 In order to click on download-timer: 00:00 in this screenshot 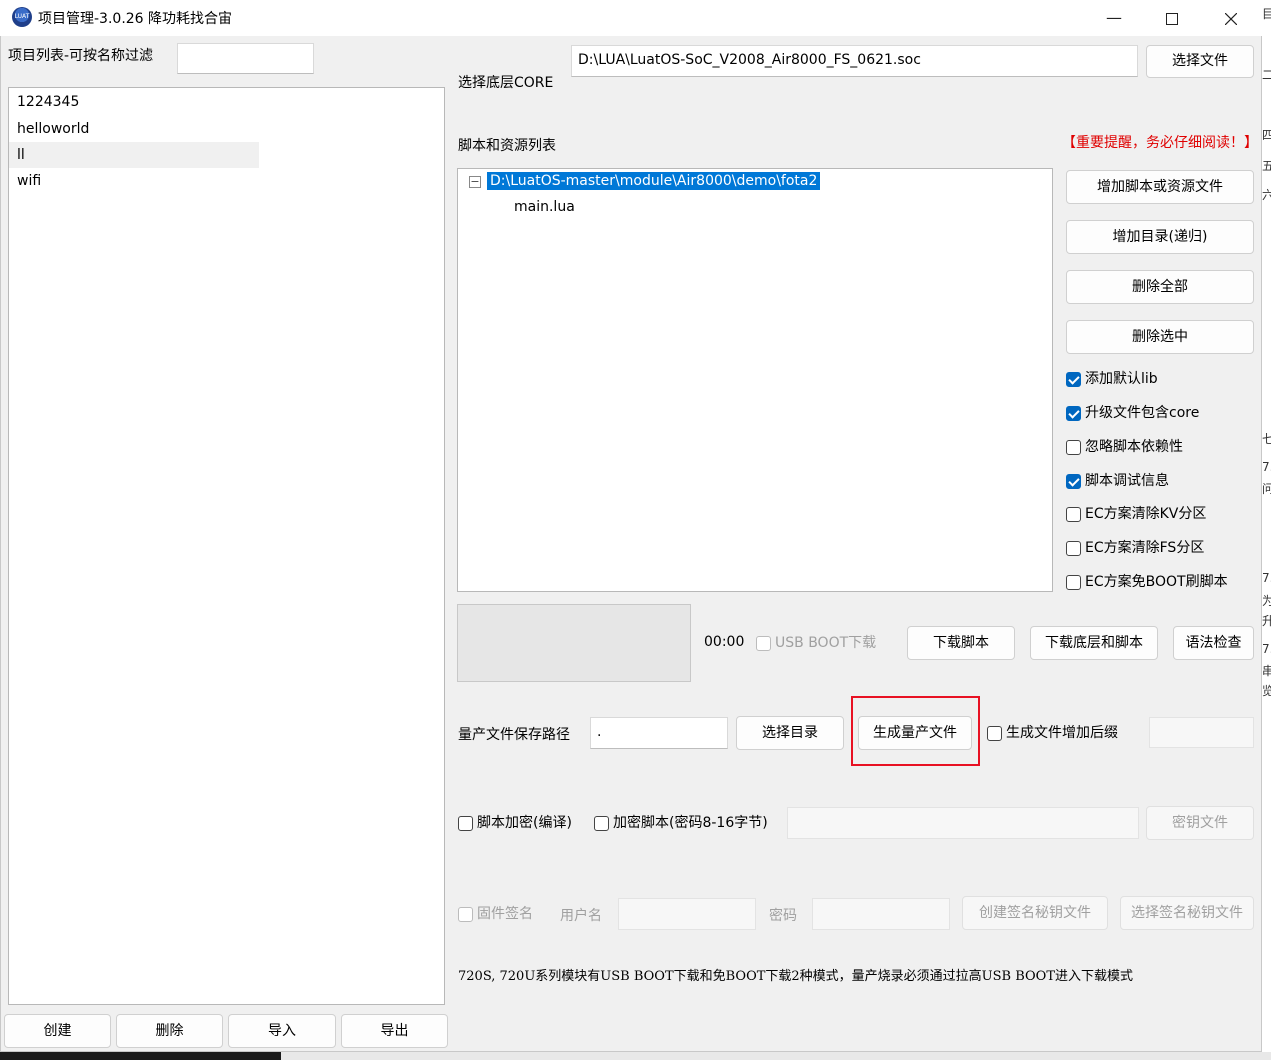, I will do `click(724, 642)`.